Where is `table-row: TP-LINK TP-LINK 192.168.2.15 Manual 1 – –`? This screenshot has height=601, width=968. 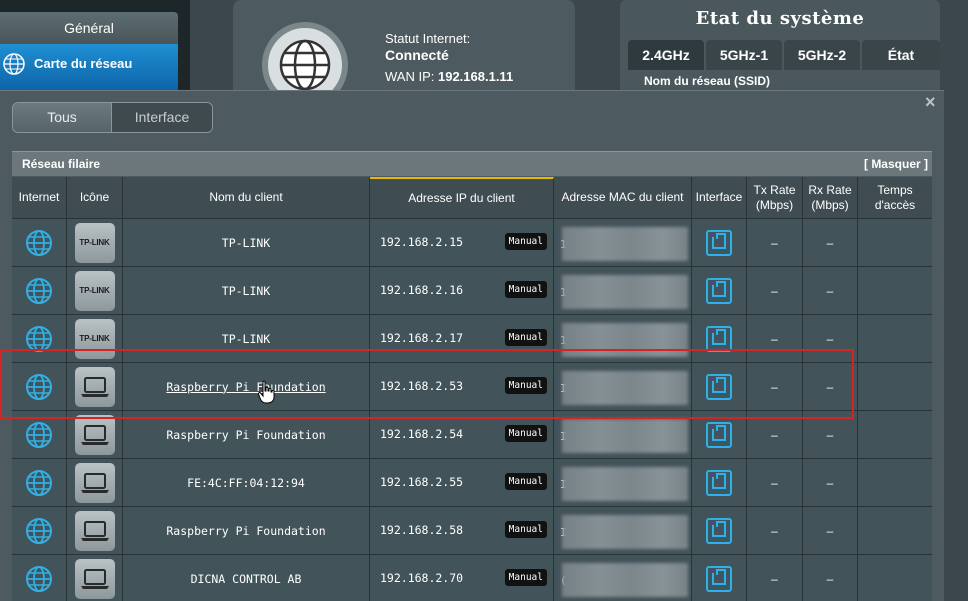 table-row: TP-LINK TP-LINK 192.168.2.15 Manual 1 – – is located at coordinates (472, 243).